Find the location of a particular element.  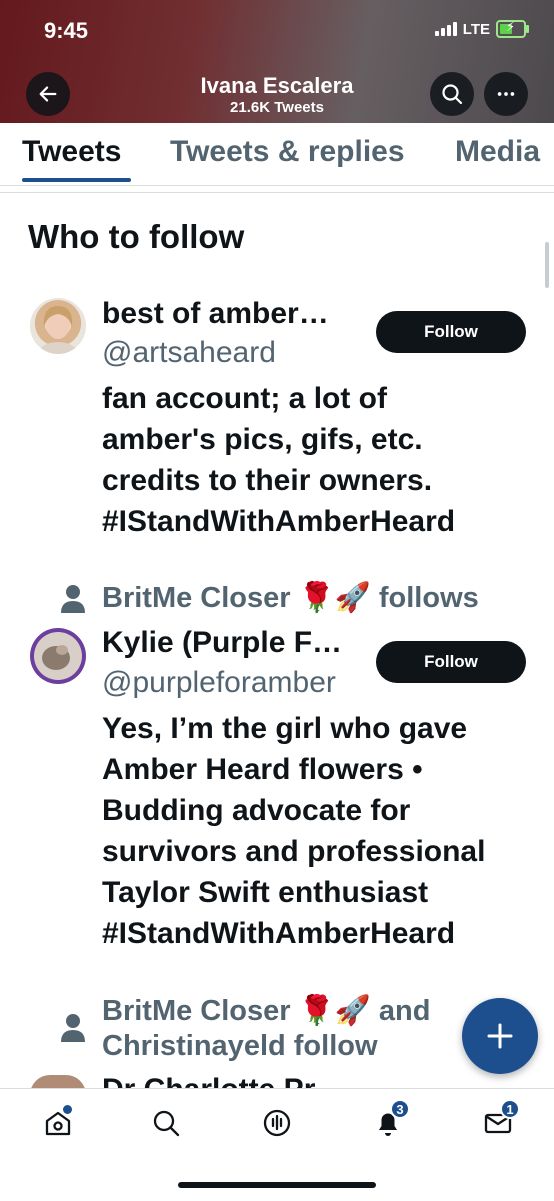

signal-icon is located at coordinates (445, 29).